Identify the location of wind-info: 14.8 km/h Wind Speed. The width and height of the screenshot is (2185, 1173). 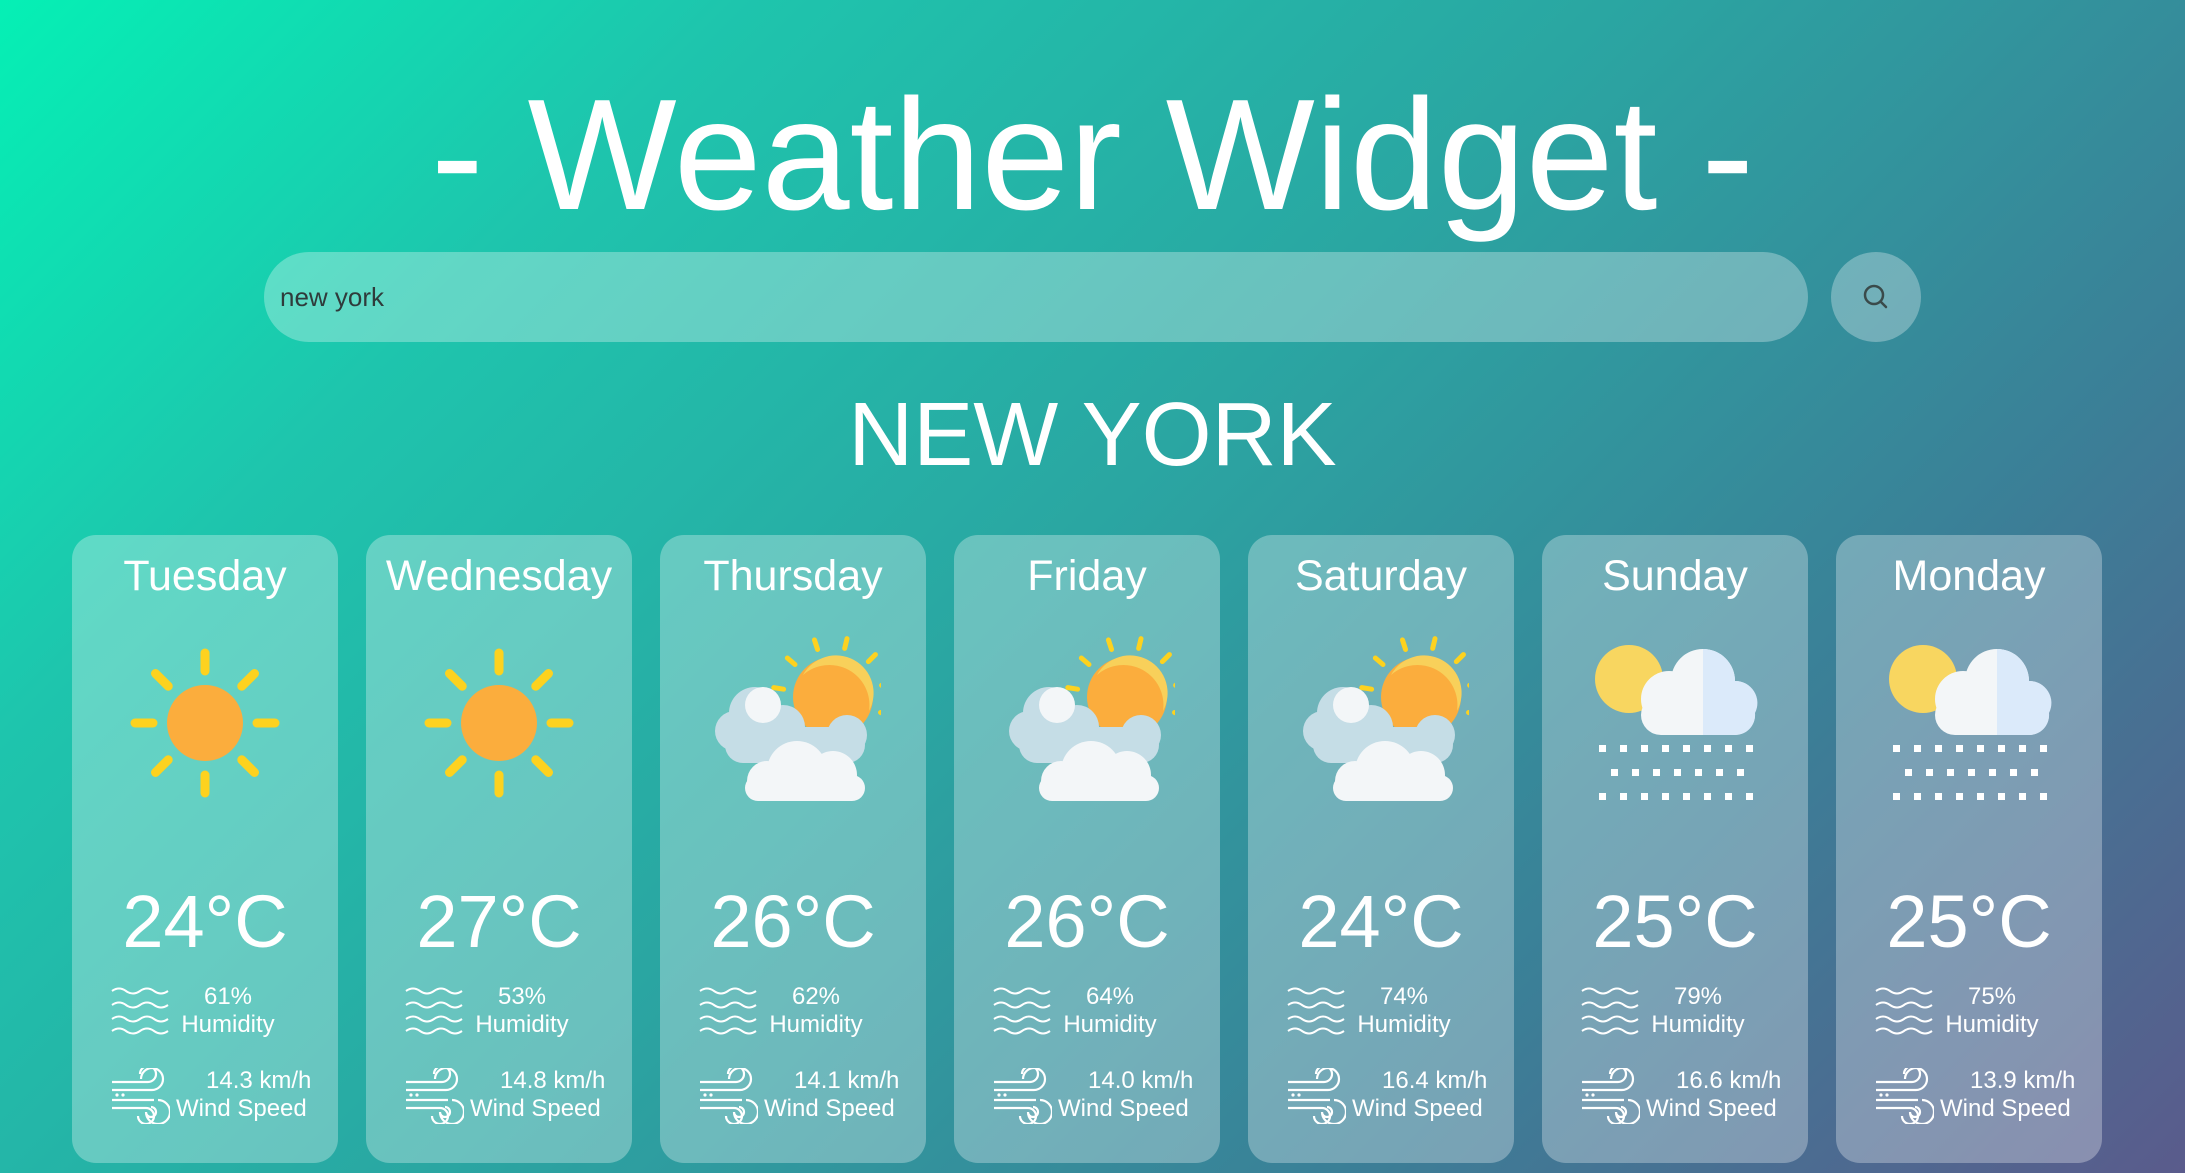
(551, 1095).